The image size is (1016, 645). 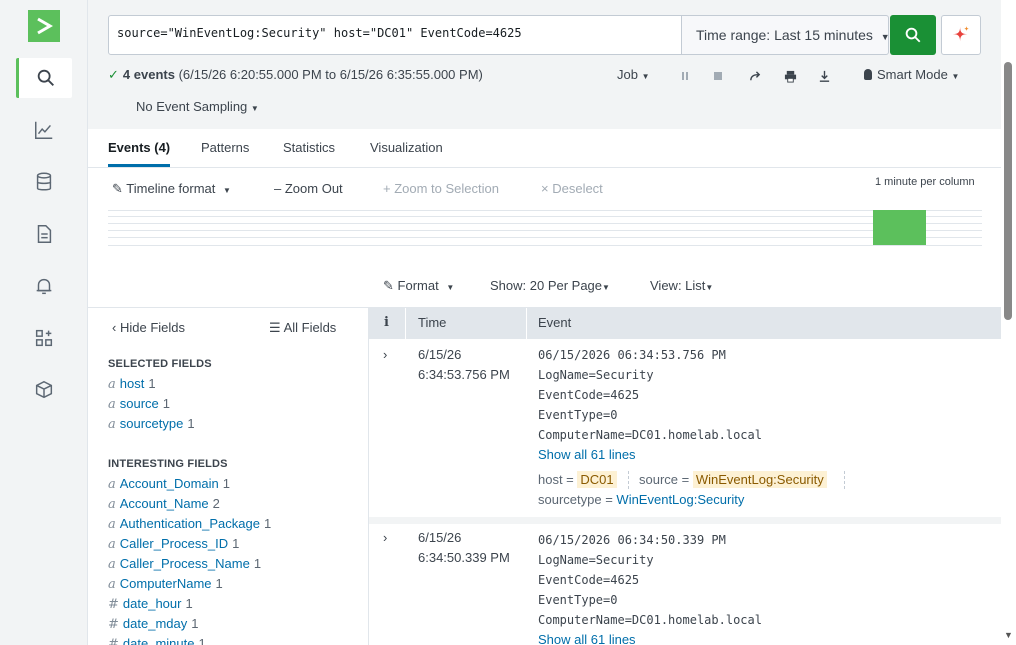 I want to click on scrollbar-thumb, so click(x=1008, y=191).